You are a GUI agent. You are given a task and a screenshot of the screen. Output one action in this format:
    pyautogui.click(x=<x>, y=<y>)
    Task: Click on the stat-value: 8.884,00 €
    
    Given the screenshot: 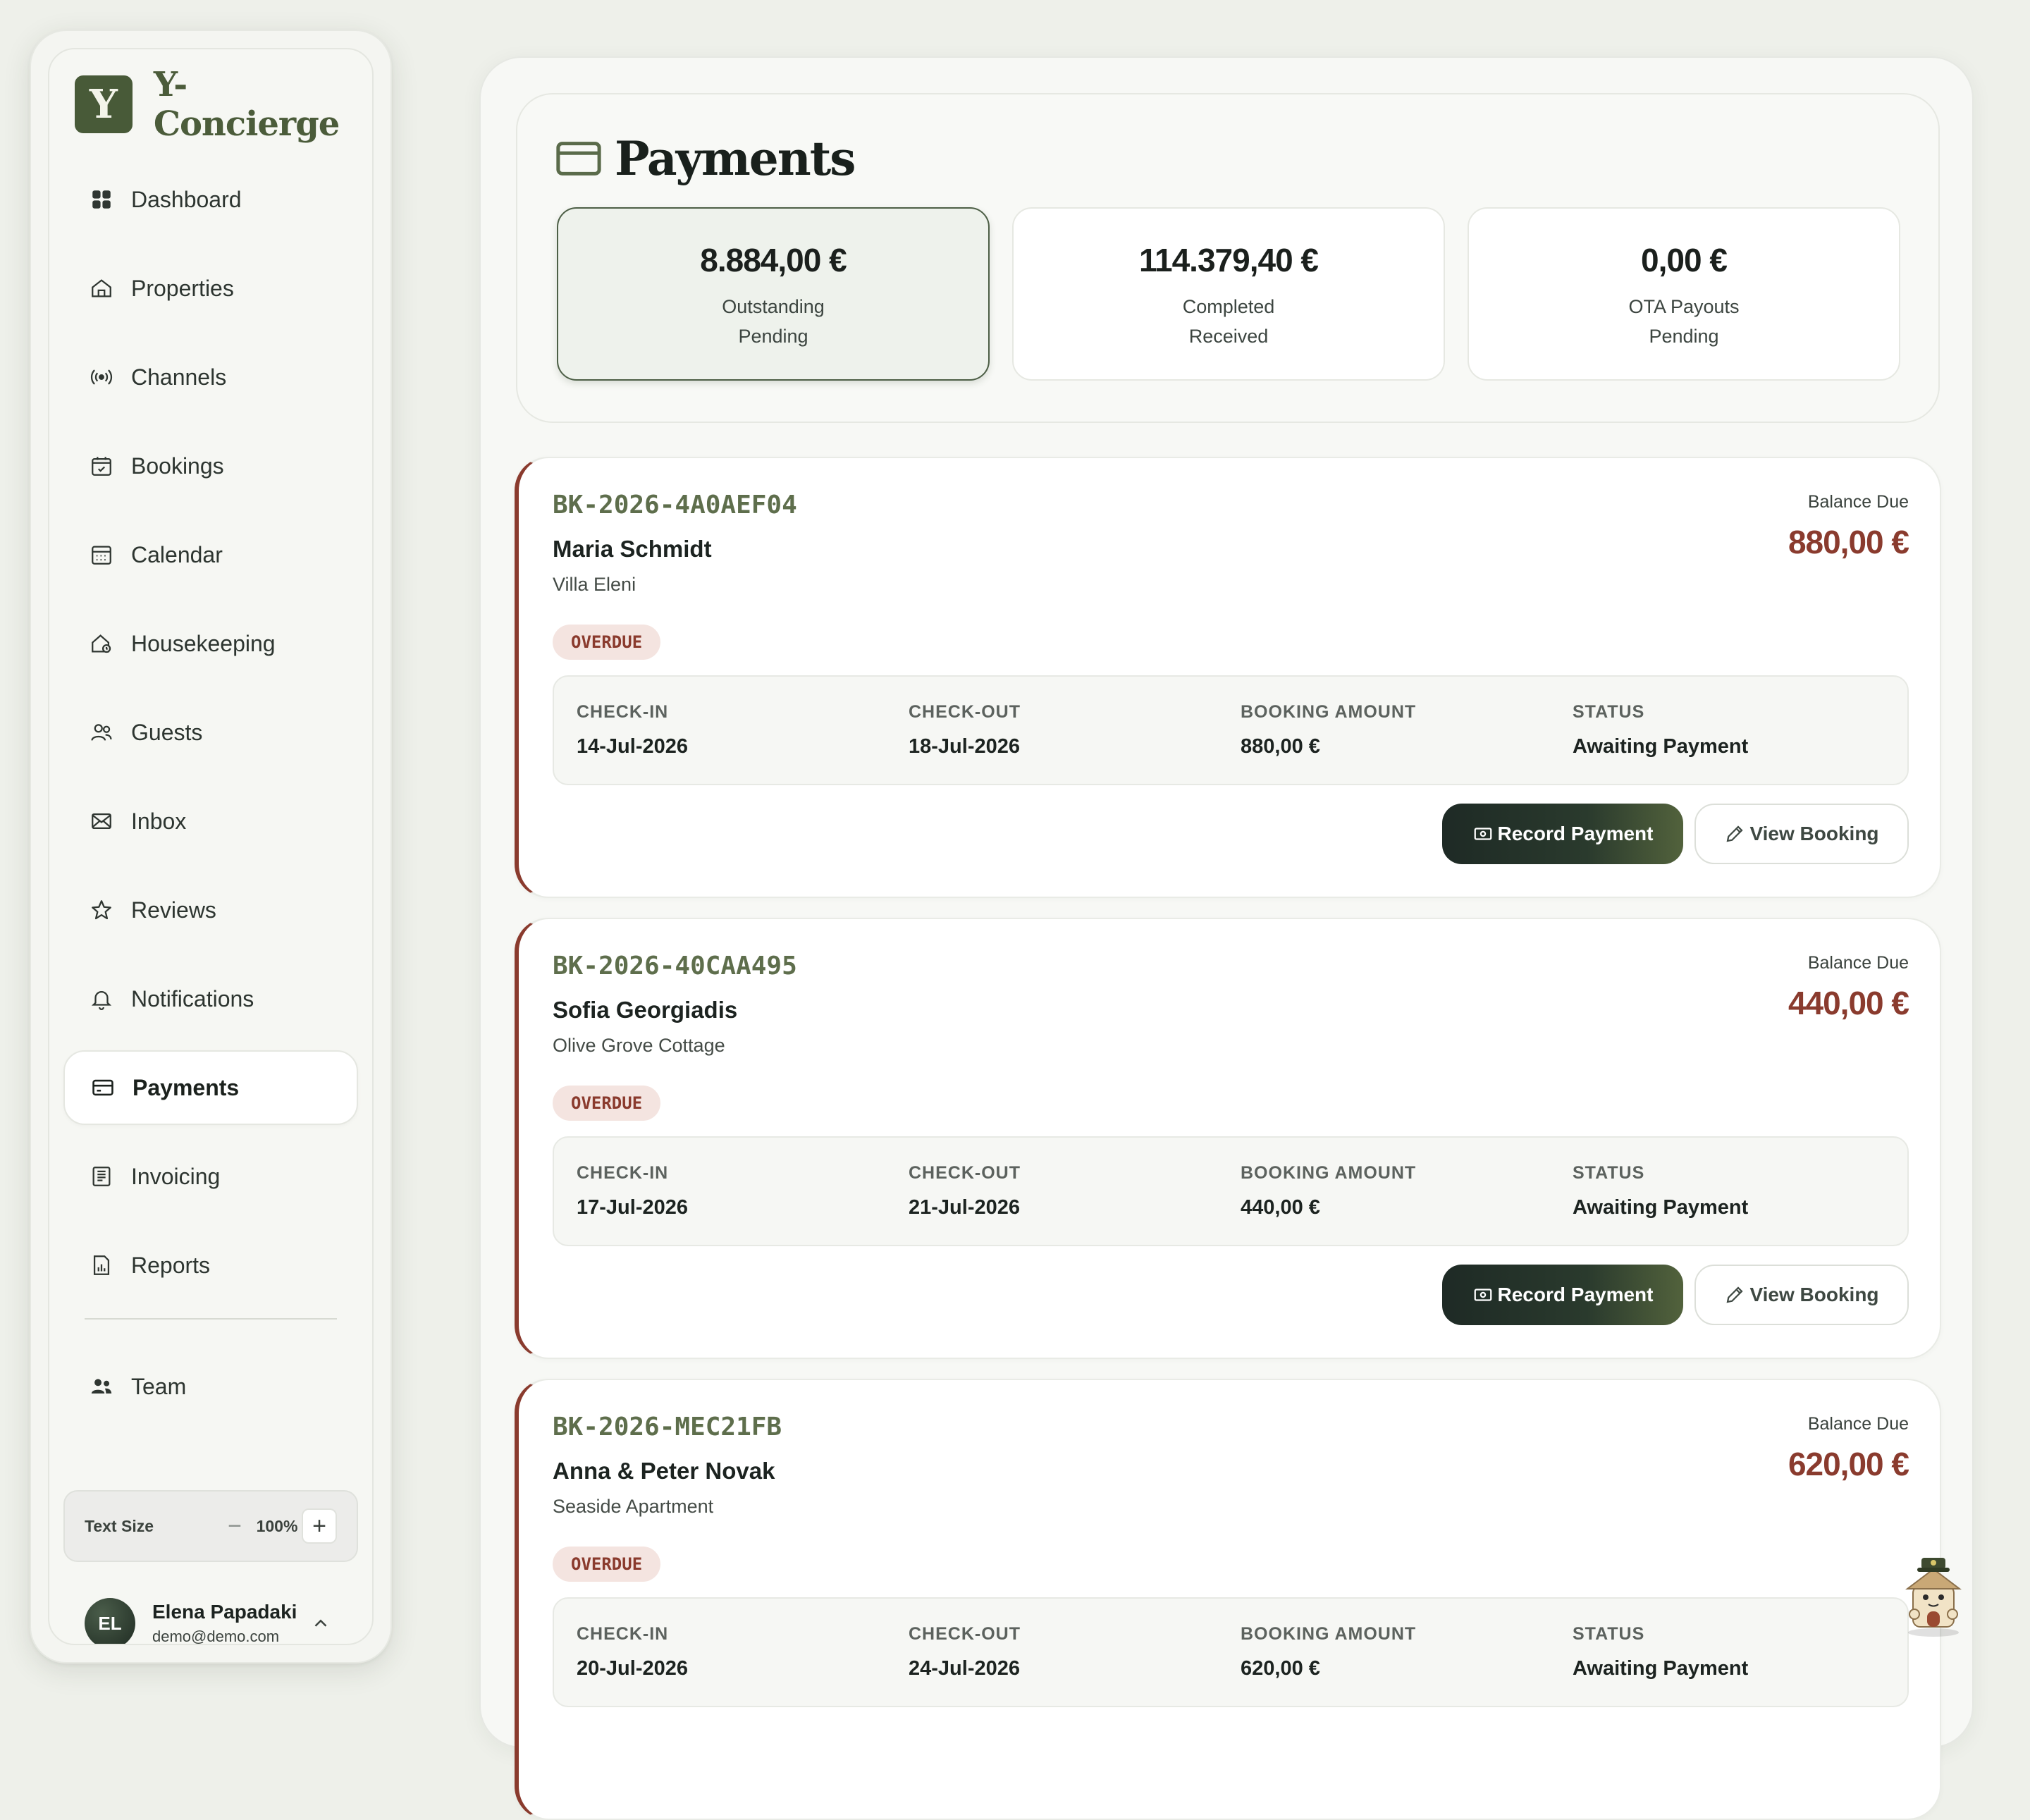 What is the action you would take?
    pyautogui.click(x=774, y=260)
    